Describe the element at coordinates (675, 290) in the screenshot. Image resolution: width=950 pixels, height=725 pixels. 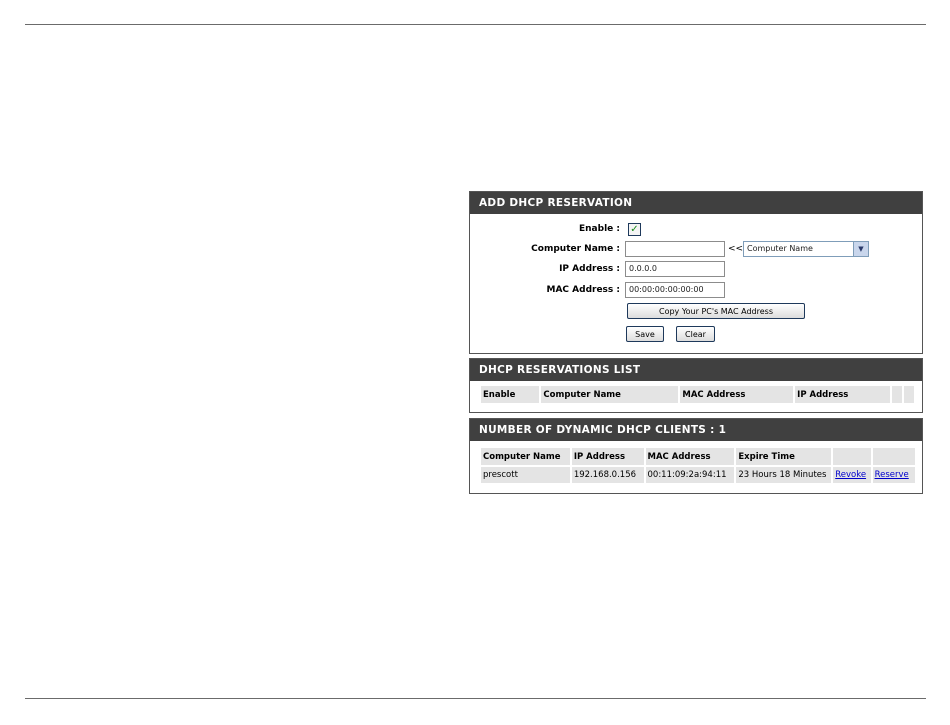
I see `mac-address-input: 00:00:00:00:00:00` at that location.